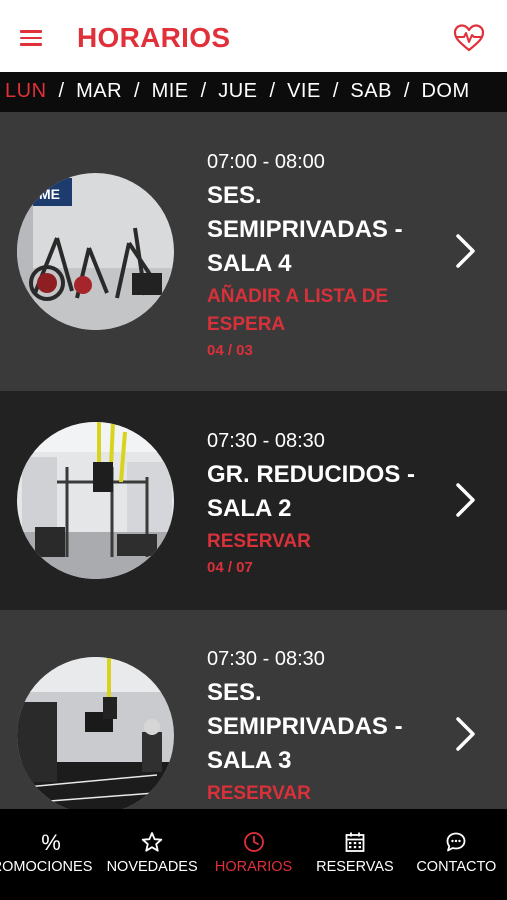 This screenshot has width=507, height=900. Describe the element at coordinates (95, 251) in the screenshot. I see `class-photo: ME` at that location.